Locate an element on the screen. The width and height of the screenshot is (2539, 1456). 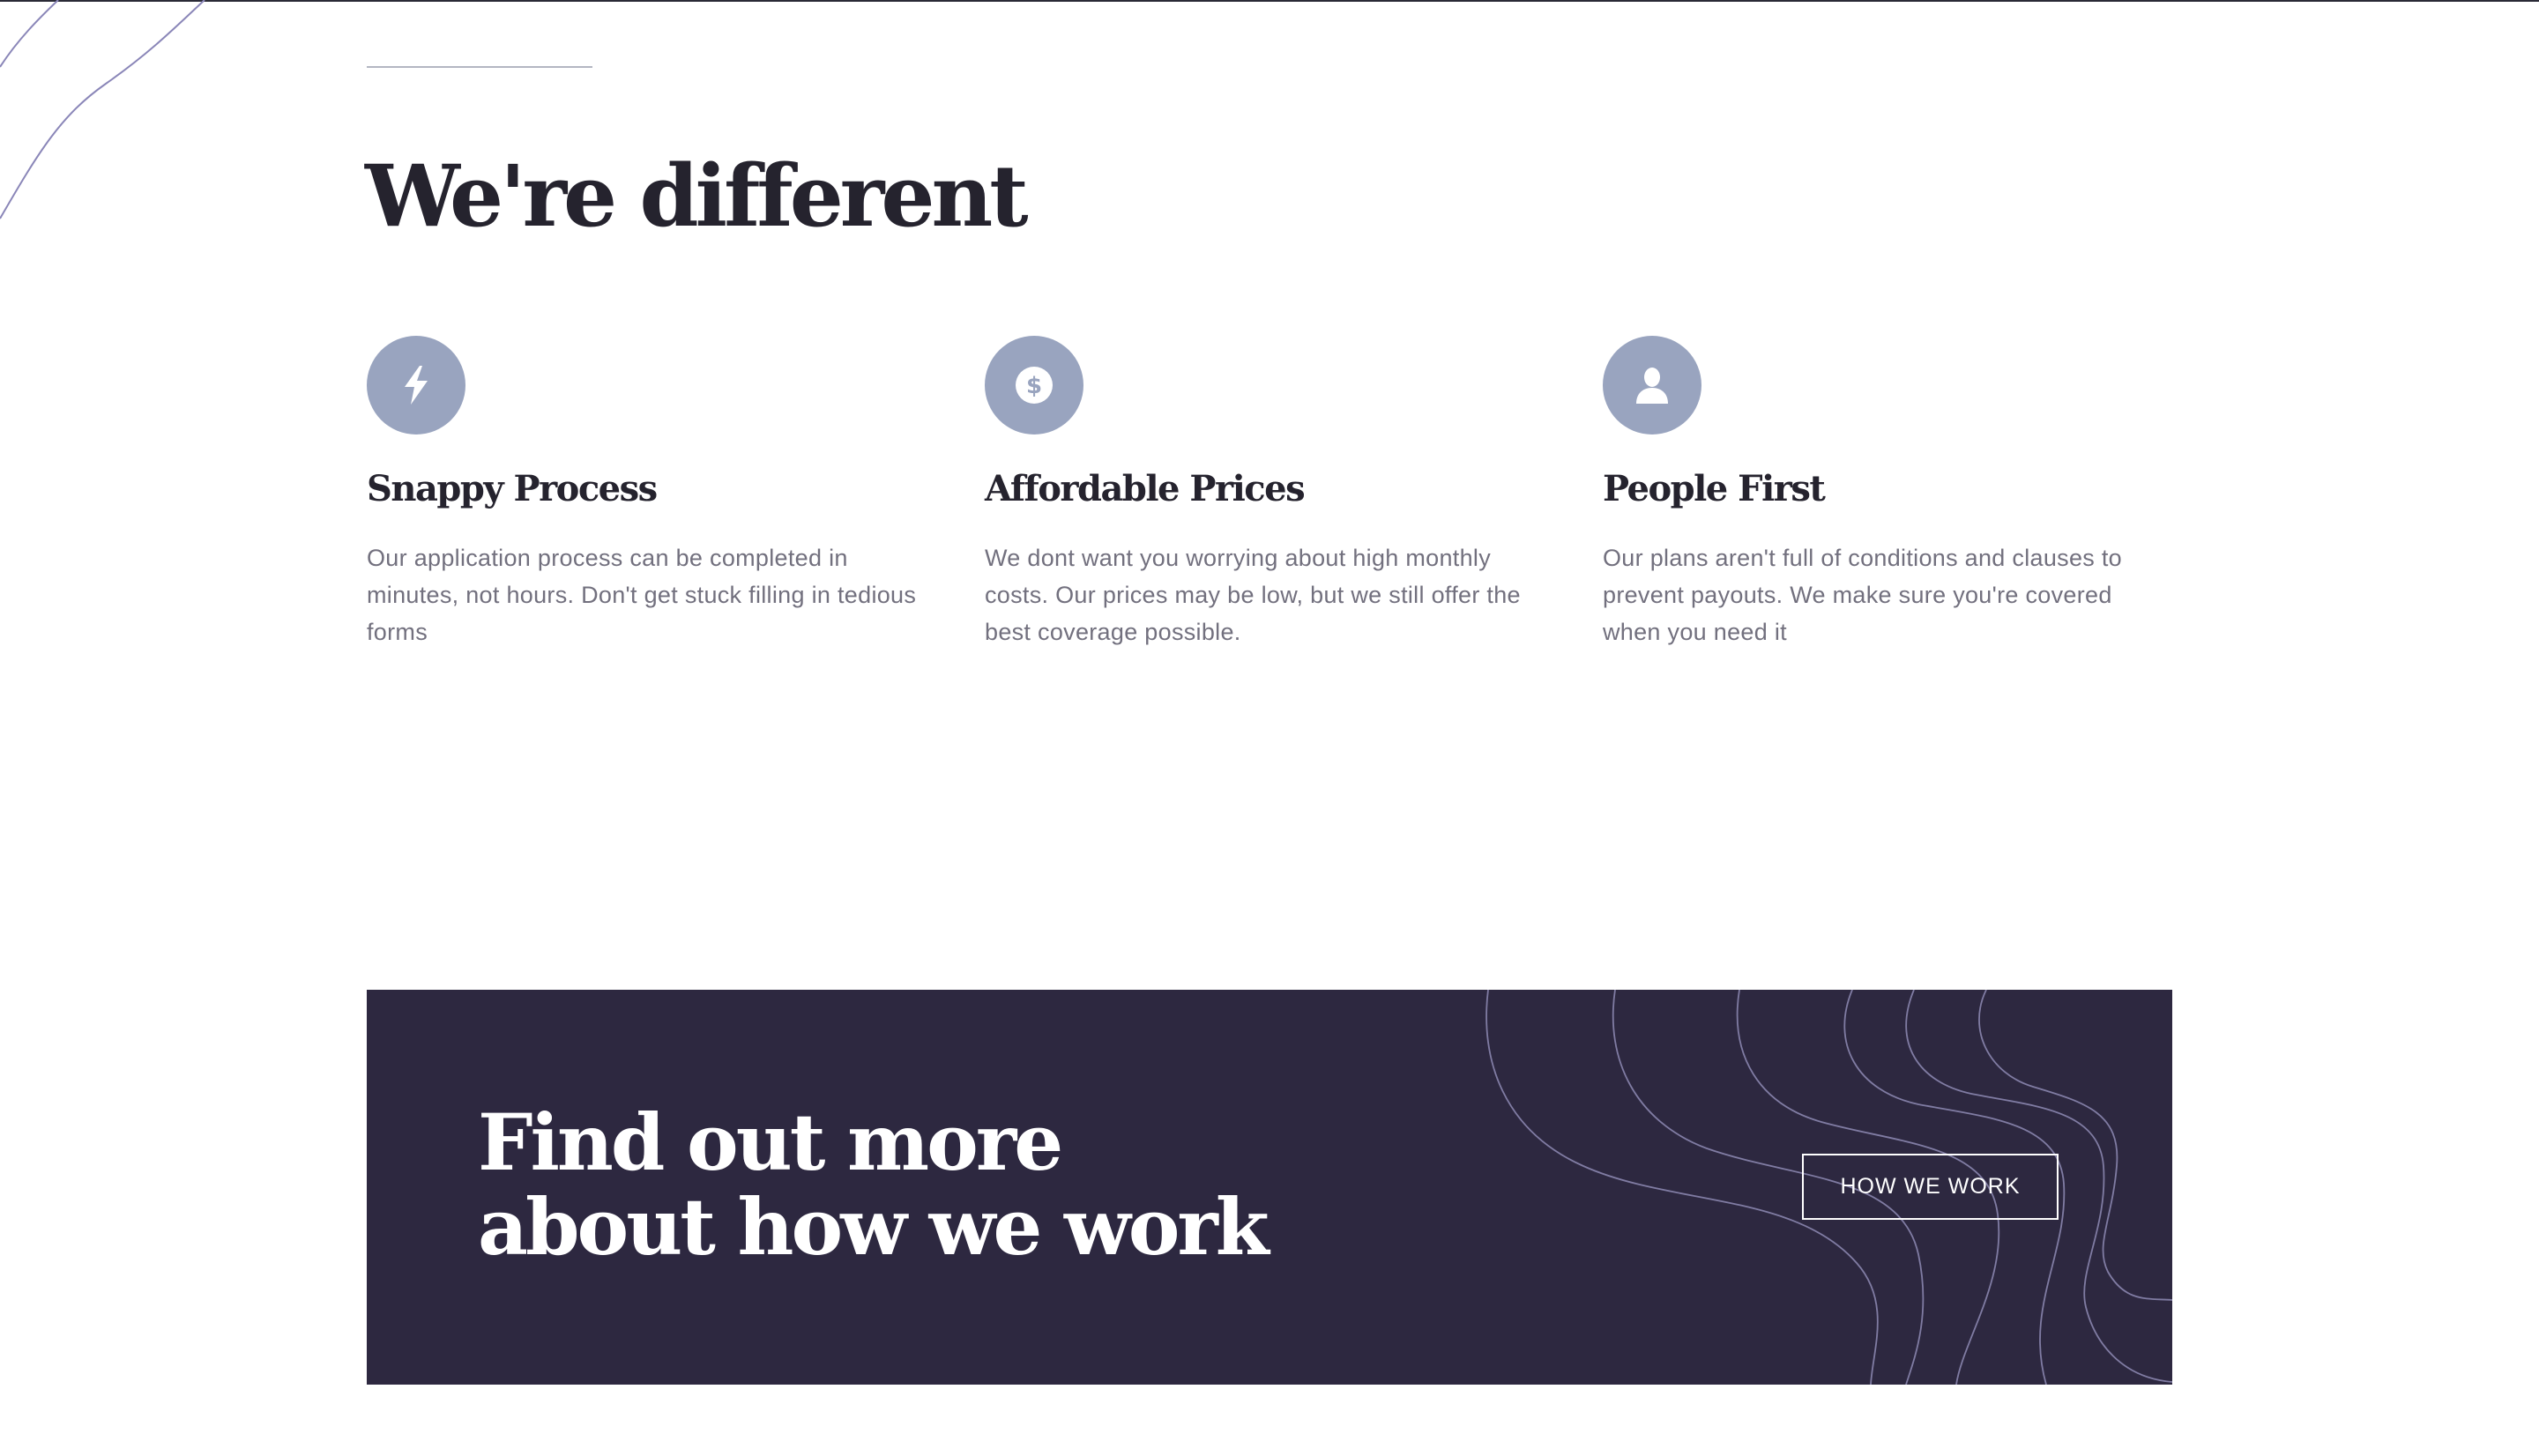
cta-title-line-1: Find out more is located at coordinates (770, 1142).